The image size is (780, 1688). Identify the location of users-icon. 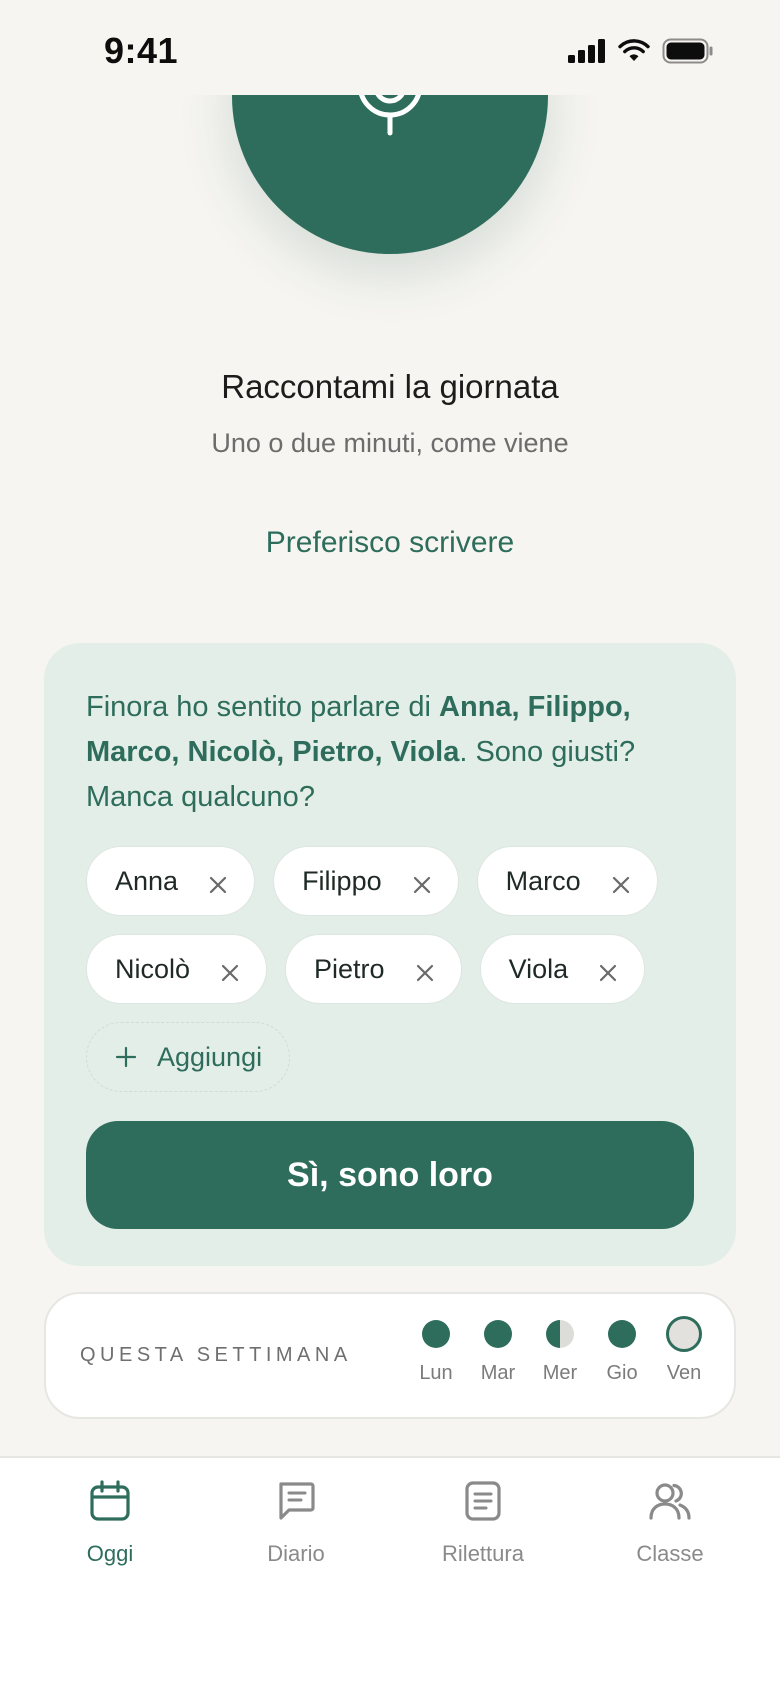
(670, 1503).